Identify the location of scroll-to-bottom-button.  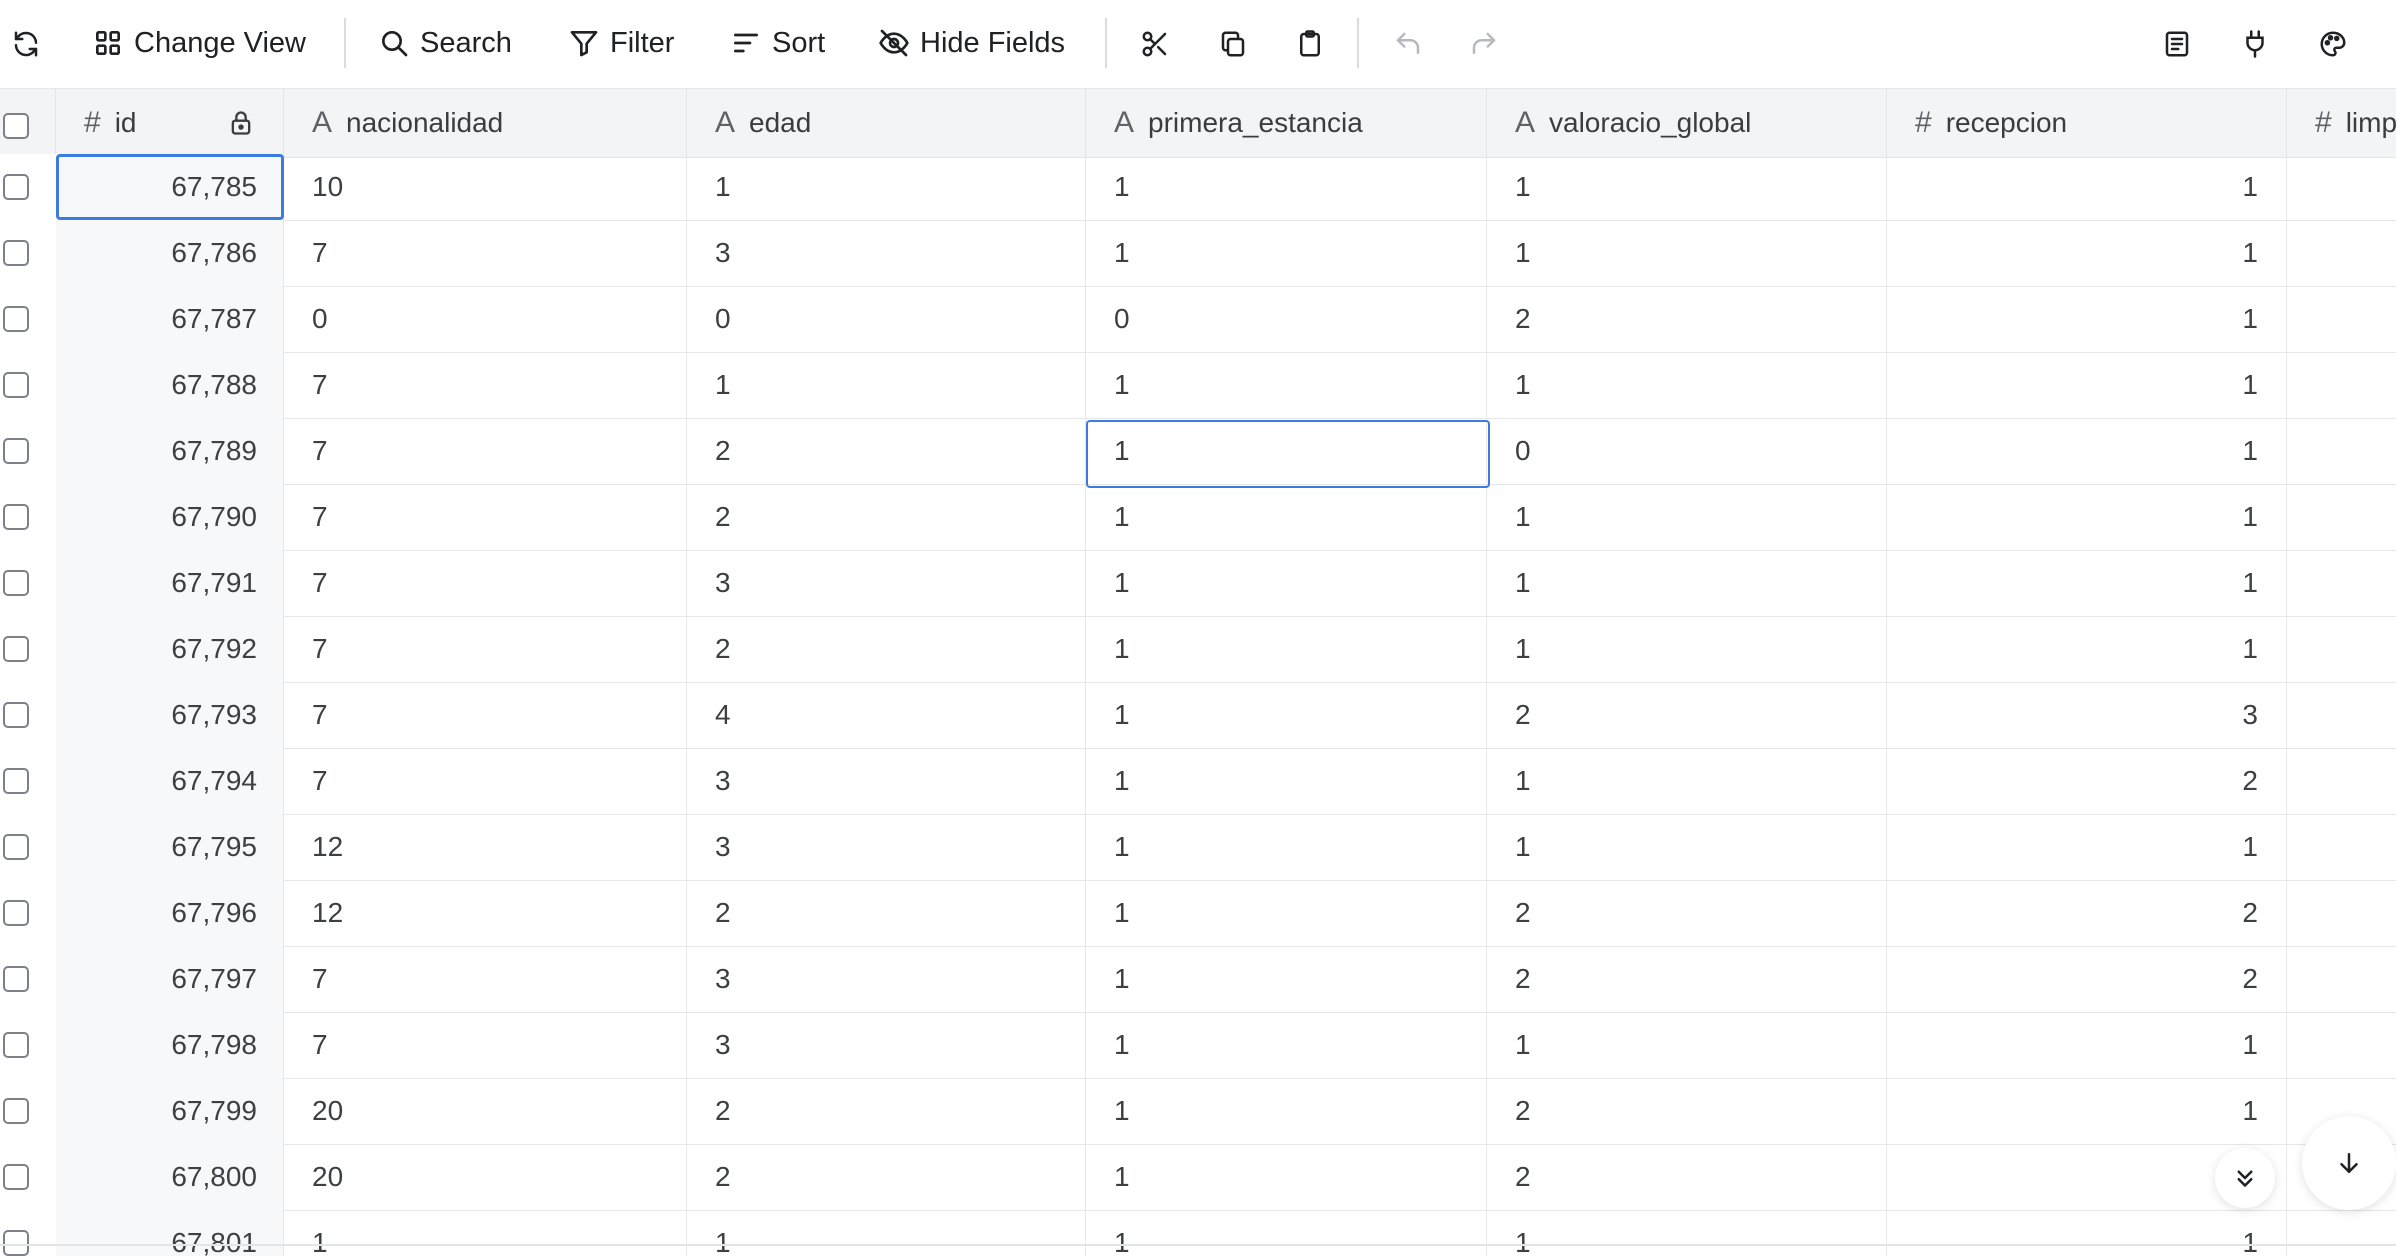
(2349, 1163).